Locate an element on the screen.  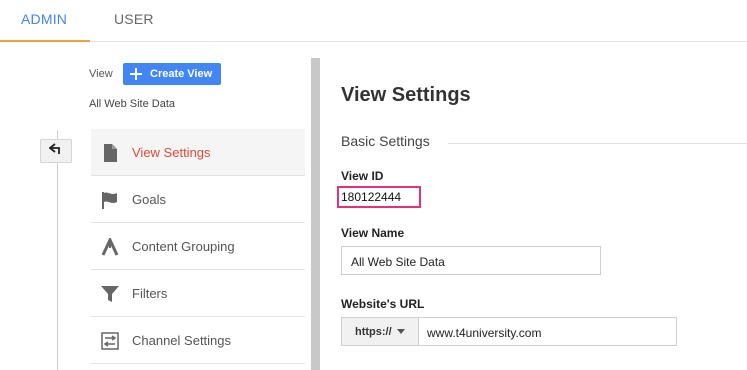
page-title: View Settings is located at coordinates (406, 95).